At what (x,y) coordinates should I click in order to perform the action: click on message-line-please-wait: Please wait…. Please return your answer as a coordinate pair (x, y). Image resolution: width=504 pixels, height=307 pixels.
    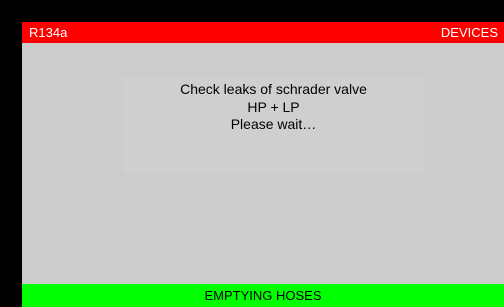
    Looking at the image, I should click on (273, 124).